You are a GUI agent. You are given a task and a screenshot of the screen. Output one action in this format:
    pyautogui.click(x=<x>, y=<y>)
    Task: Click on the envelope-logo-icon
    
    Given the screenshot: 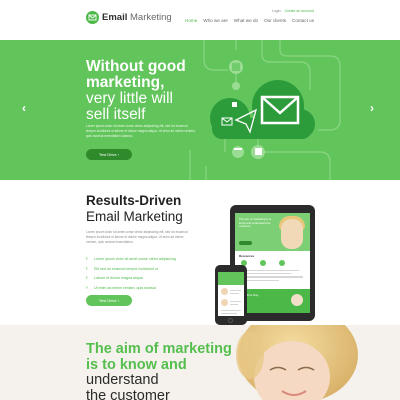 What is the action you would take?
    pyautogui.click(x=92, y=17)
    